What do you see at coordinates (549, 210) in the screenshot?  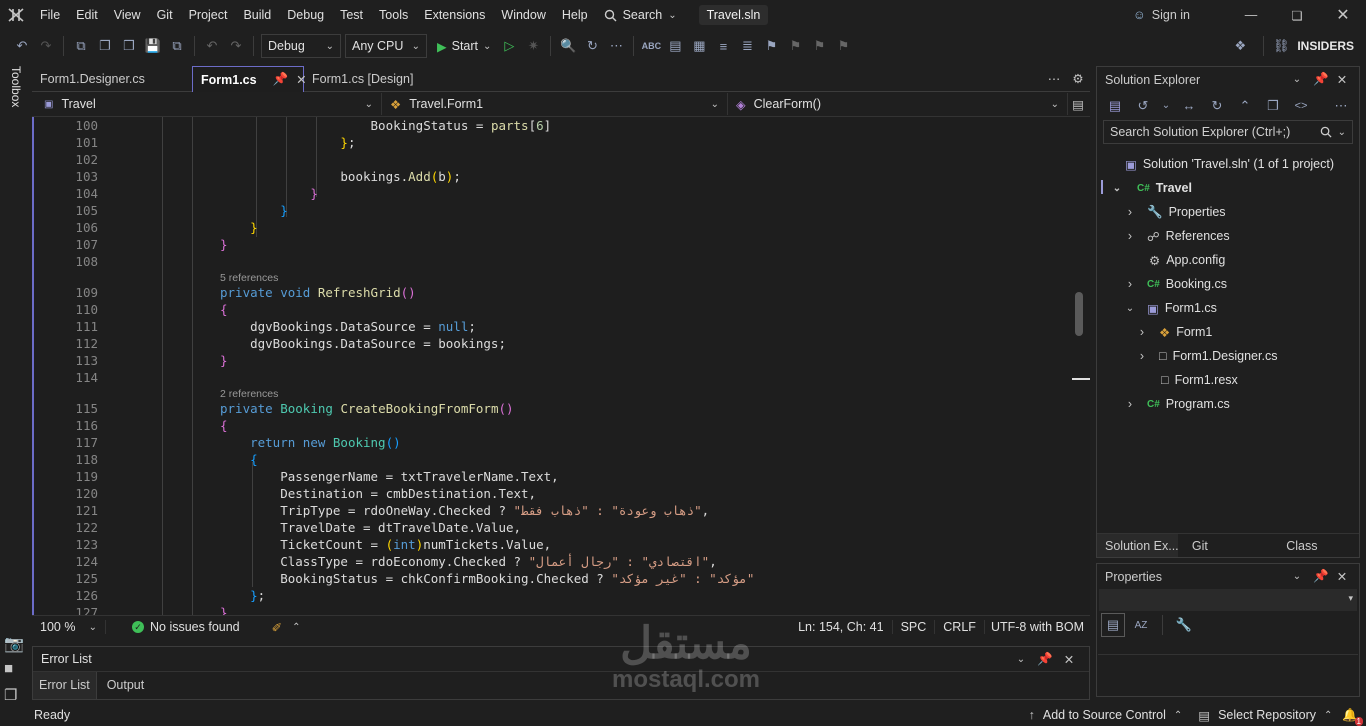 I see `code-line: 105 }` at bounding box center [549, 210].